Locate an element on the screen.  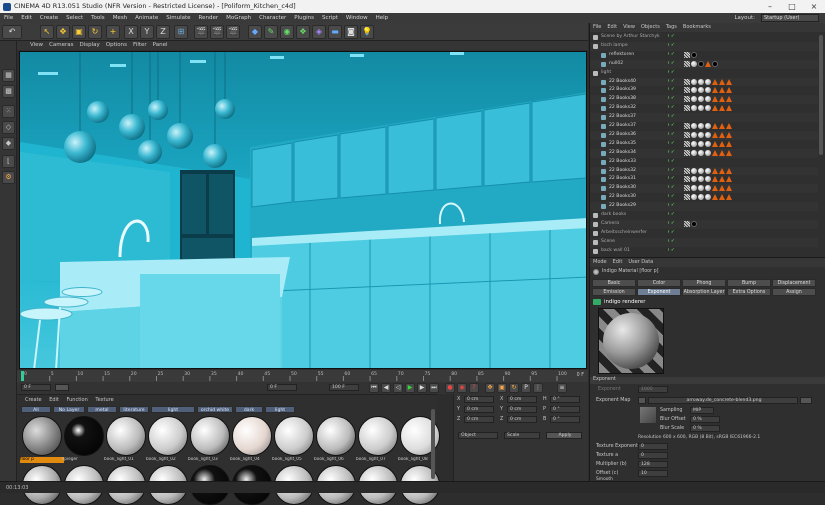
object-row: 22 Books30 ⁞ ✓ is located at coordinates (704, 189).